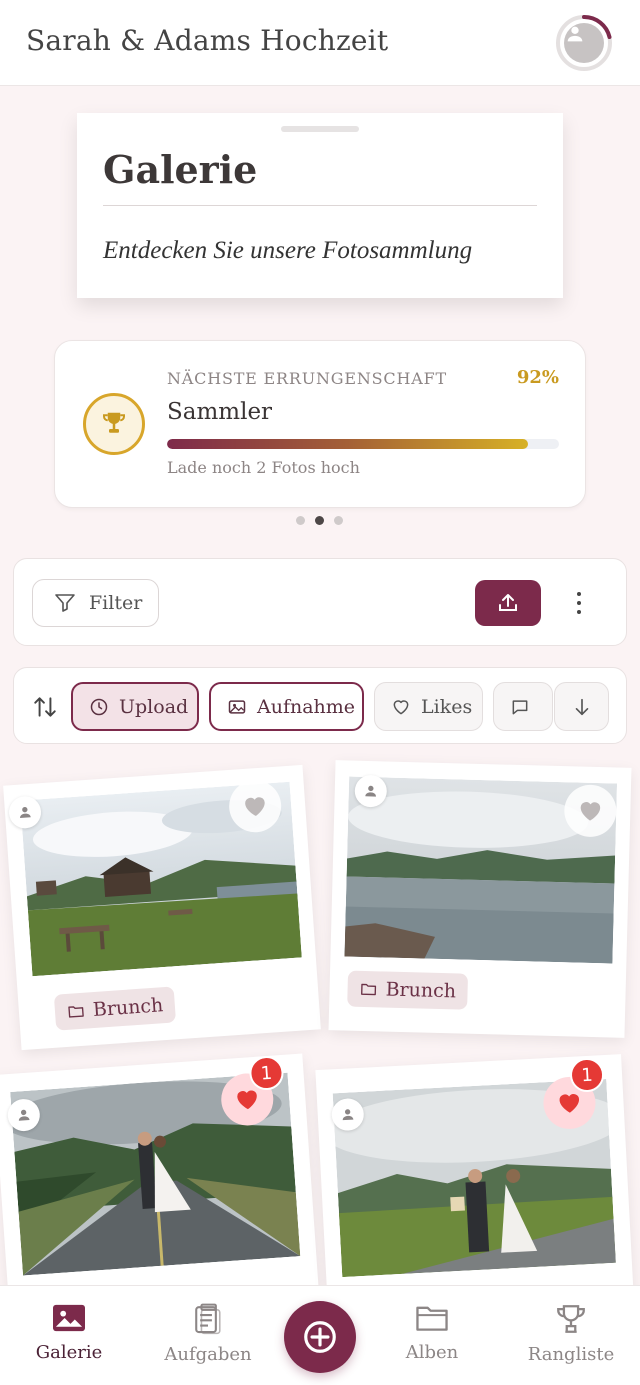  Describe the element at coordinates (69, 1318) in the screenshot. I see `gallery-icon` at that location.